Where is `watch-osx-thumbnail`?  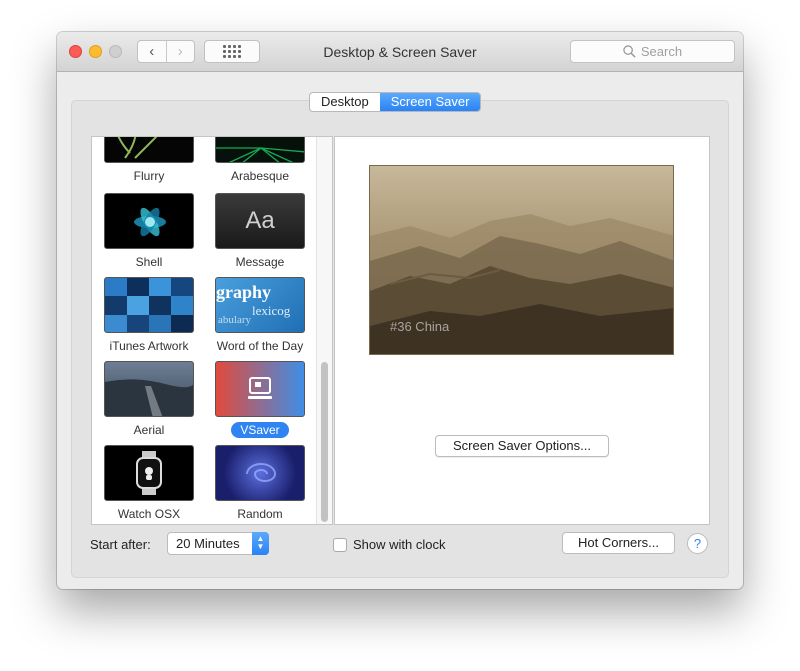 watch-osx-thumbnail is located at coordinates (149, 473).